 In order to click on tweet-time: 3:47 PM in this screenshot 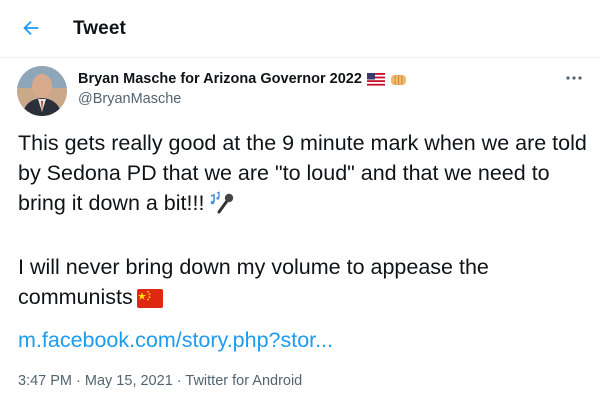, I will do `click(45, 381)`.